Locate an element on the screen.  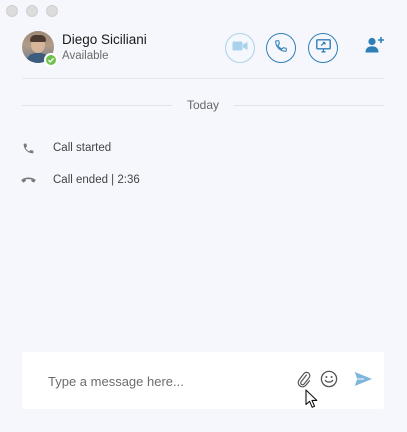
phone-hangup-icon is located at coordinates (28, 180).